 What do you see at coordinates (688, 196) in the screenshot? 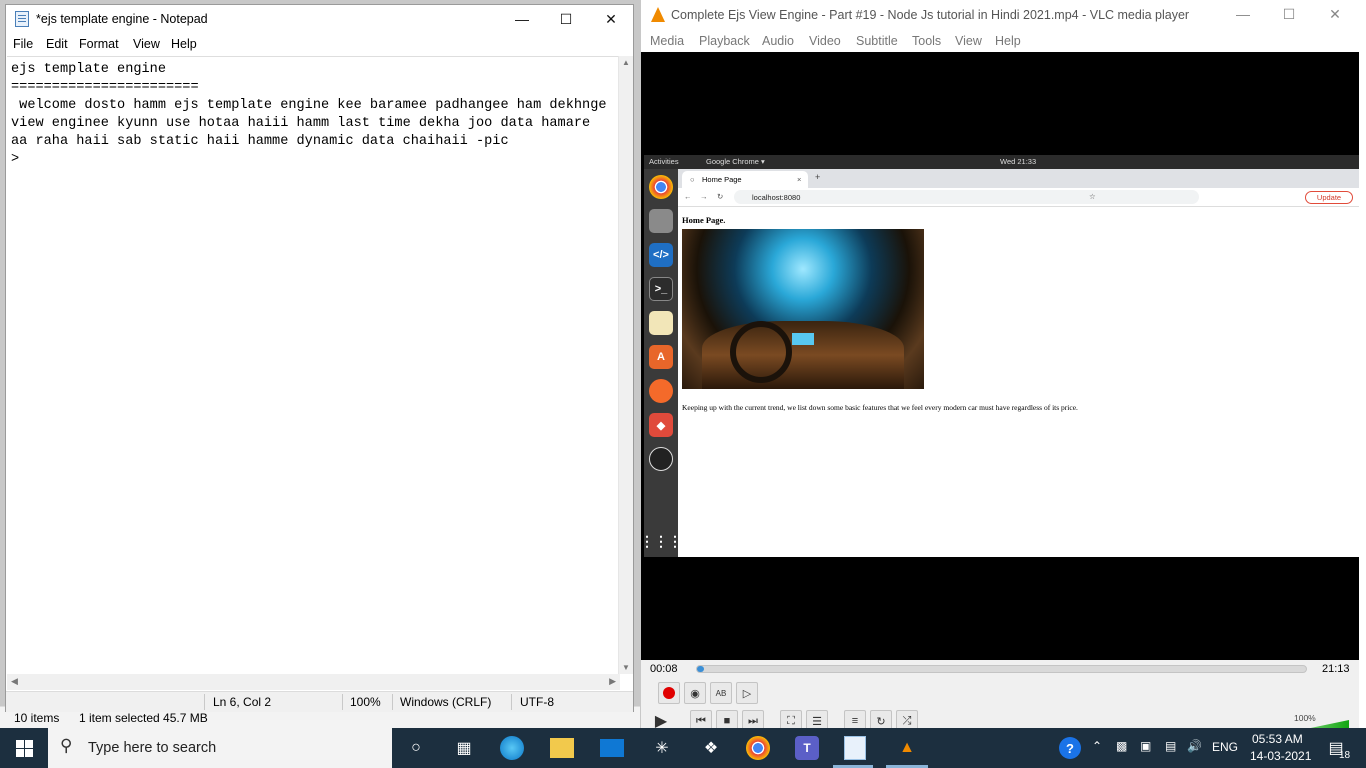
I see `back-icon: ←` at bounding box center [688, 196].